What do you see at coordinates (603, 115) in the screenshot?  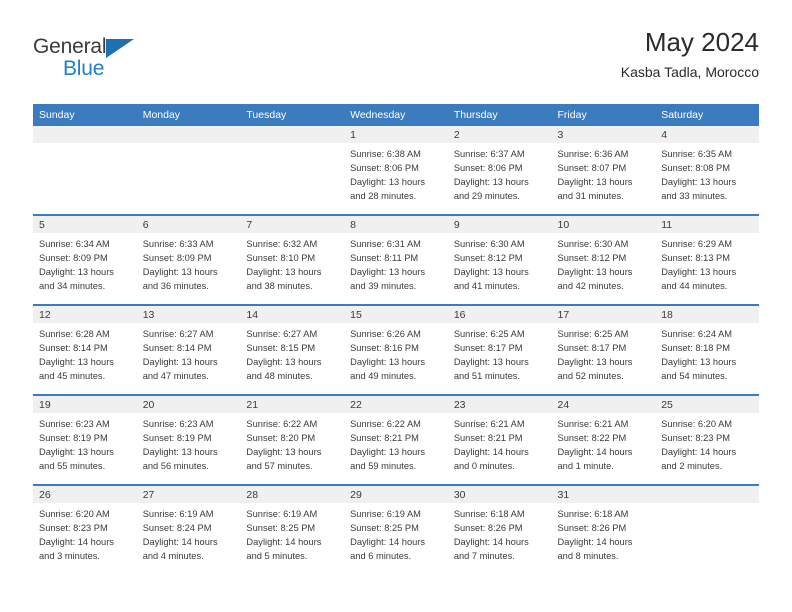 I see `weekday-header-friday: Friday` at bounding box center [603, 115].